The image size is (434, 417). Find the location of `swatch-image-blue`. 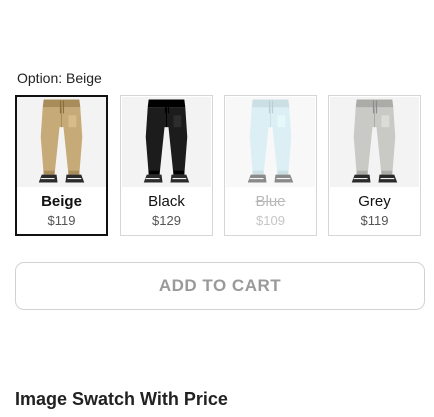

swatch-image-blue is located at coordinates (270, 142).